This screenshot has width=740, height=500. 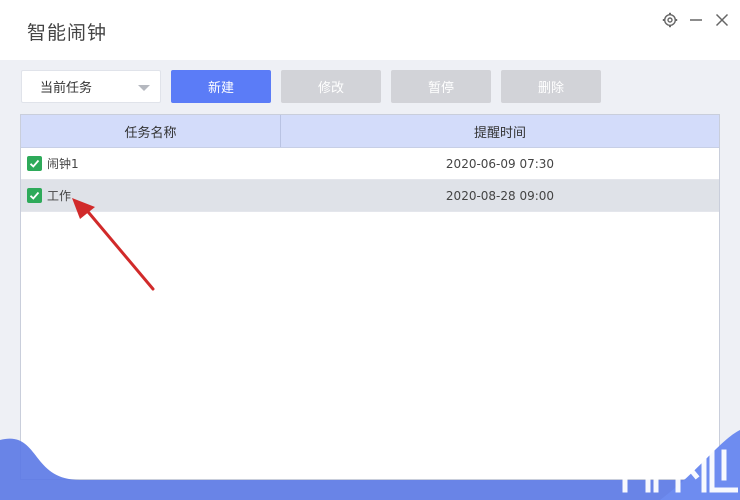 What do you see at coordinates (370, 196) in the screenshot?
I see `table-row: 工作 2020-08-28 09:00` at bounding box center [370, 196].